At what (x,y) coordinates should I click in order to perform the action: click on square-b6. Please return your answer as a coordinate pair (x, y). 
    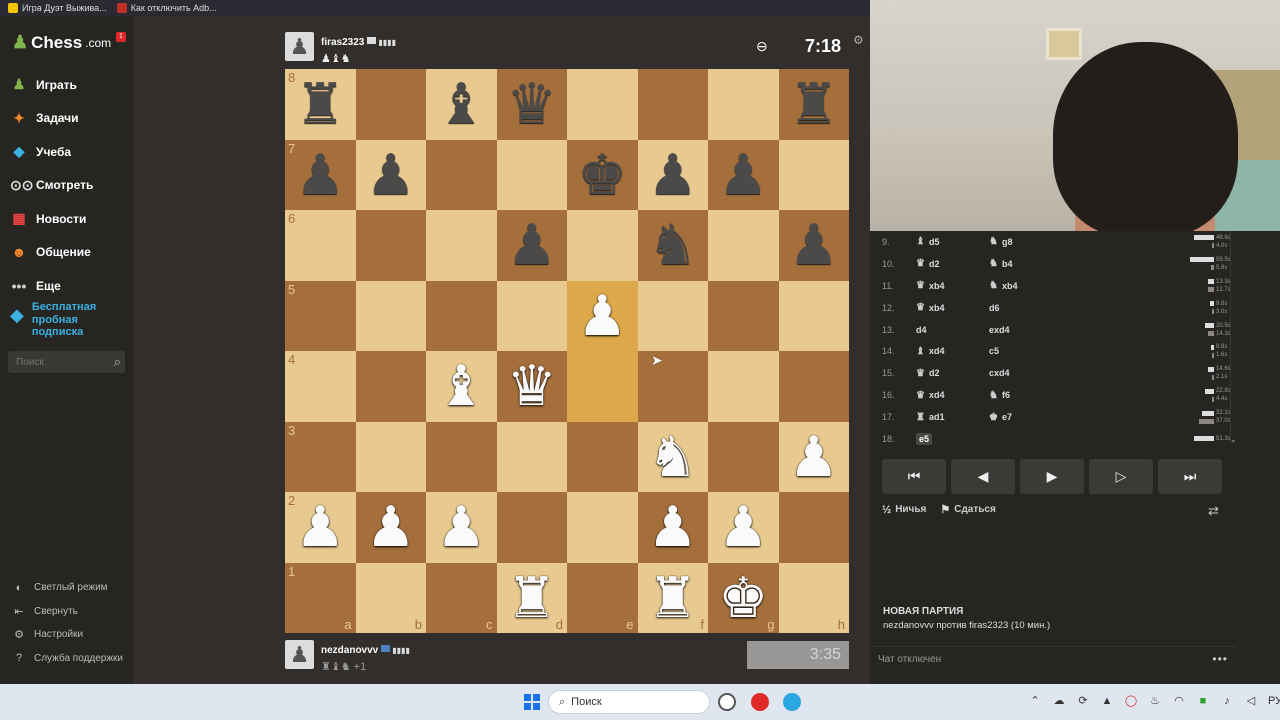
    Looking at the image, I should click on (390, 245).